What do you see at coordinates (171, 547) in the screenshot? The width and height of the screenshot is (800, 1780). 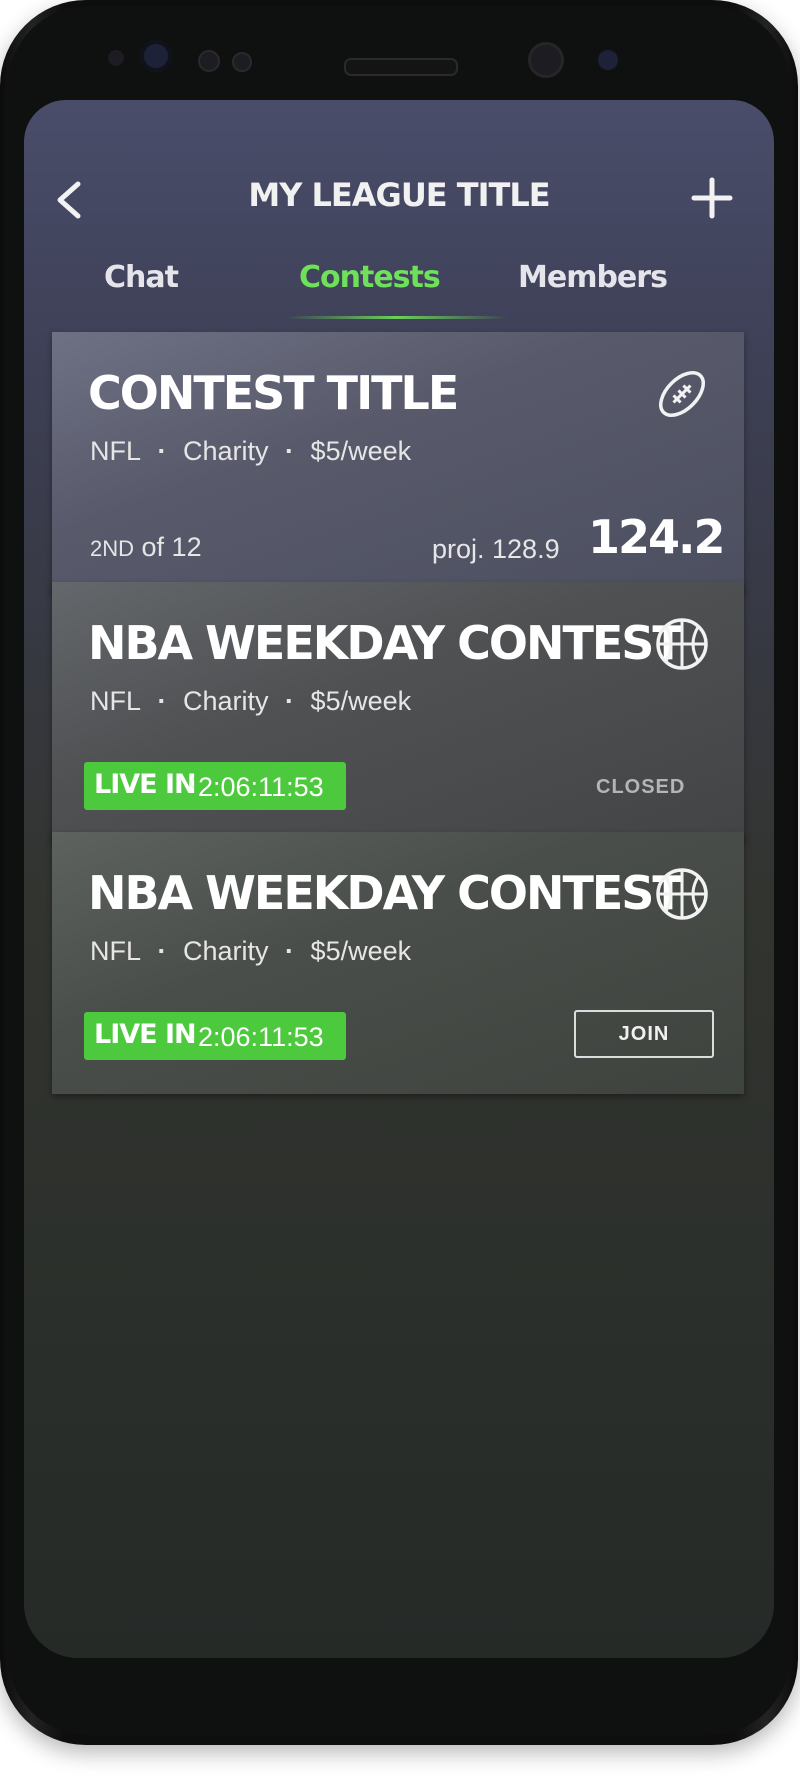 I see `rank-total: of 12` at bounding box center [171, 547].